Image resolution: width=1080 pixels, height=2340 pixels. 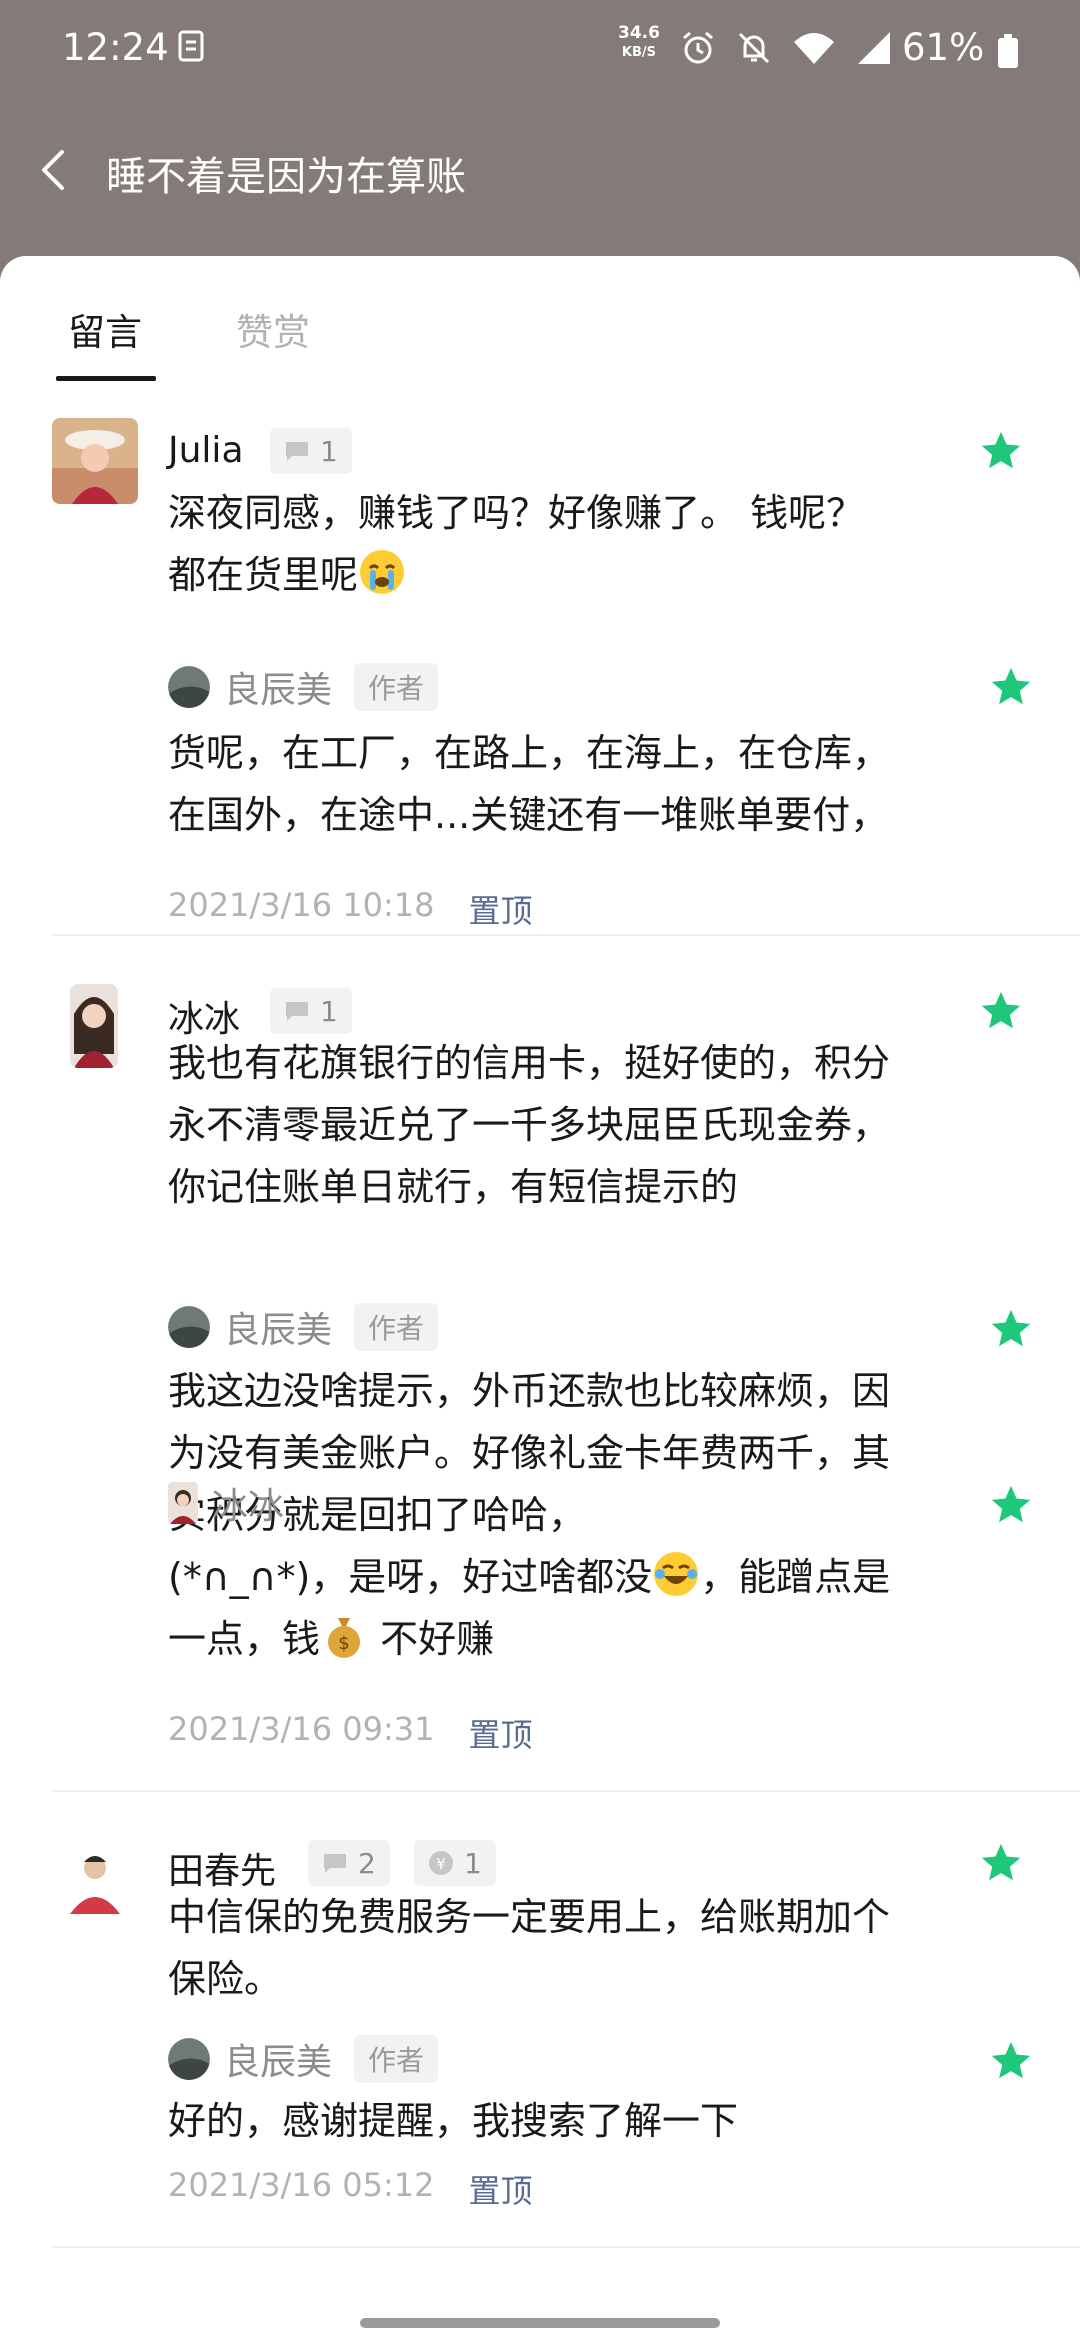 What do you see at coordinates (349, 1863) in the screenshot?
I see `reply-count-badge: 2` at bounding box center [349, 1863].